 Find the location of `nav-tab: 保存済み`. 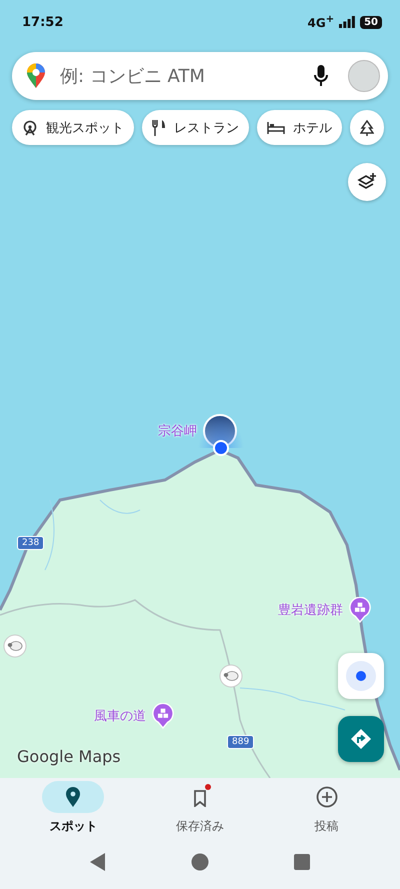

nav-tab: 保存済み is located at coordinates (199, 808).